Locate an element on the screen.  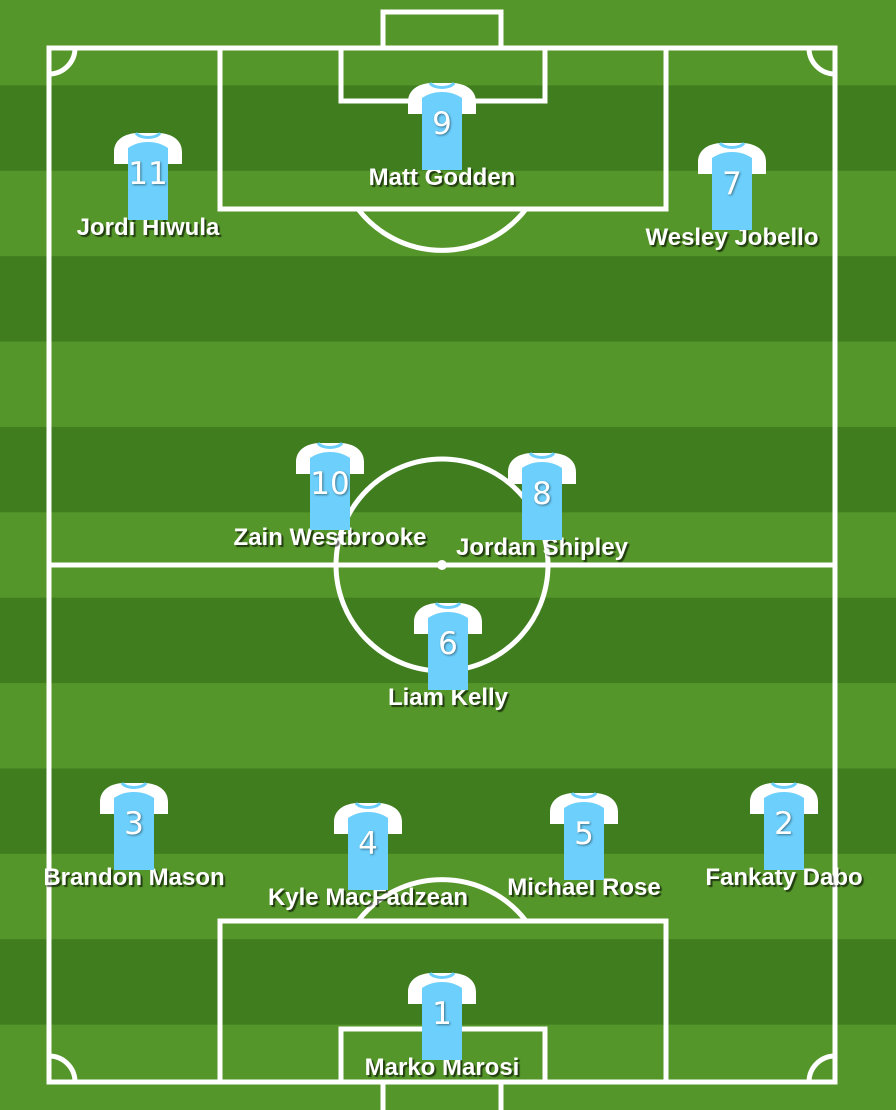
player-shirt: 1 is located at coordinates (442, 1014).